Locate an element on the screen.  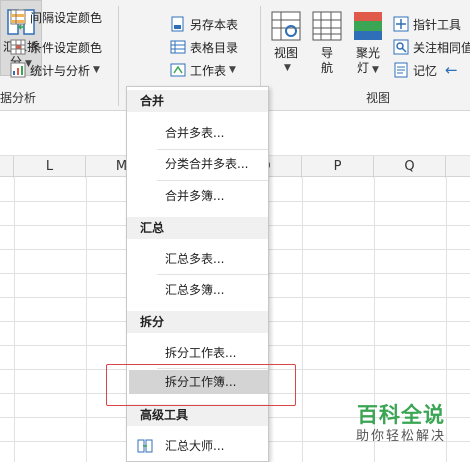
column-header-q: Q is located at coordinates (410, 167).